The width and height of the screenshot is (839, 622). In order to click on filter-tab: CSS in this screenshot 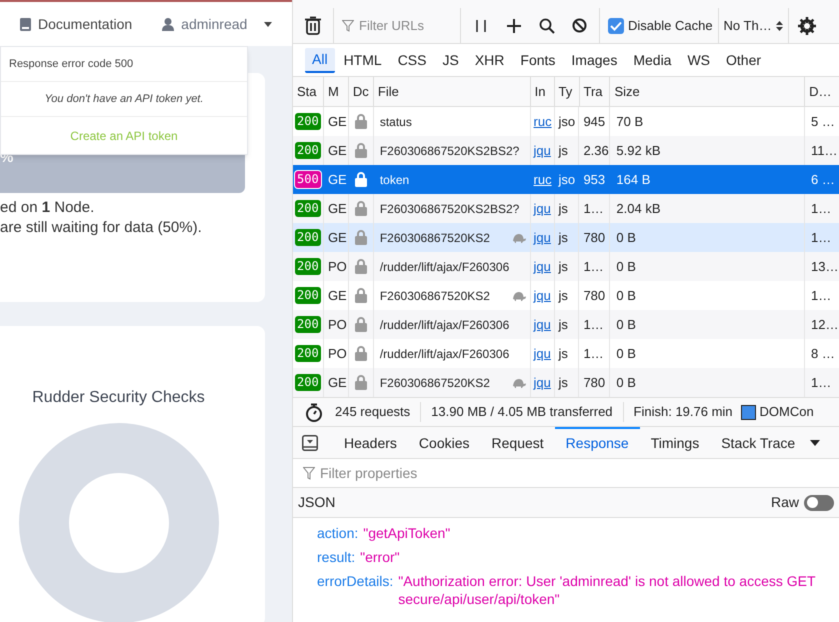, I will do `click(412, 60)`.